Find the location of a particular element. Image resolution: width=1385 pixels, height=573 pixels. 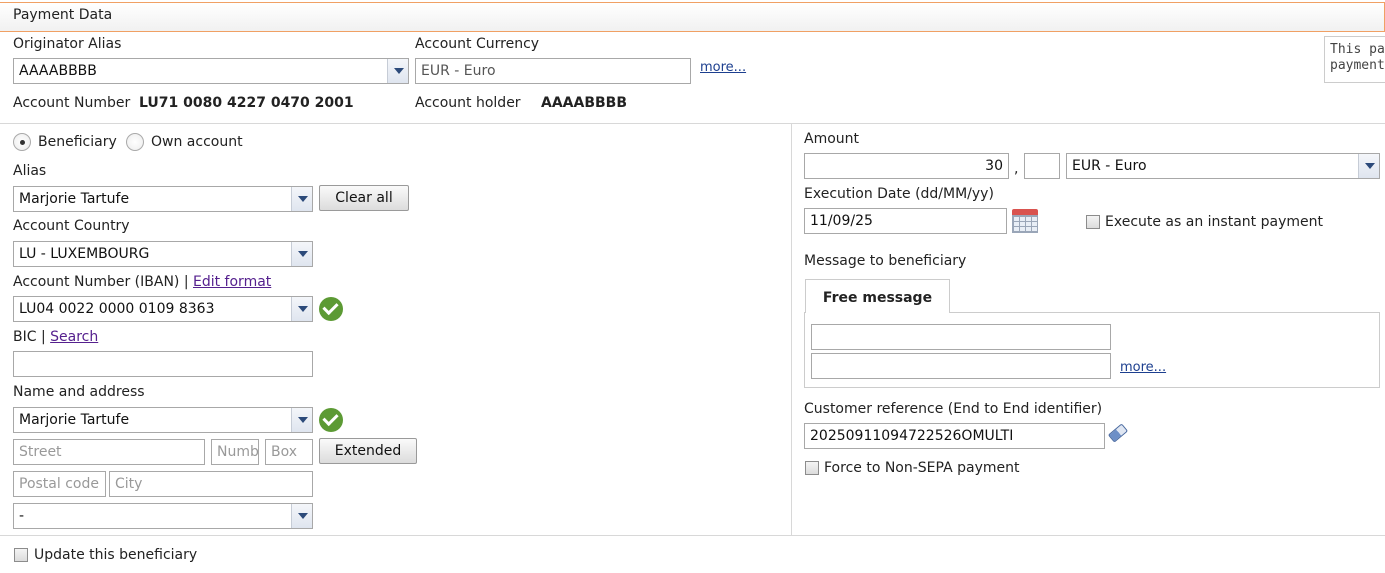

account-country-label: Account Country is located at coordinates (71, 226).